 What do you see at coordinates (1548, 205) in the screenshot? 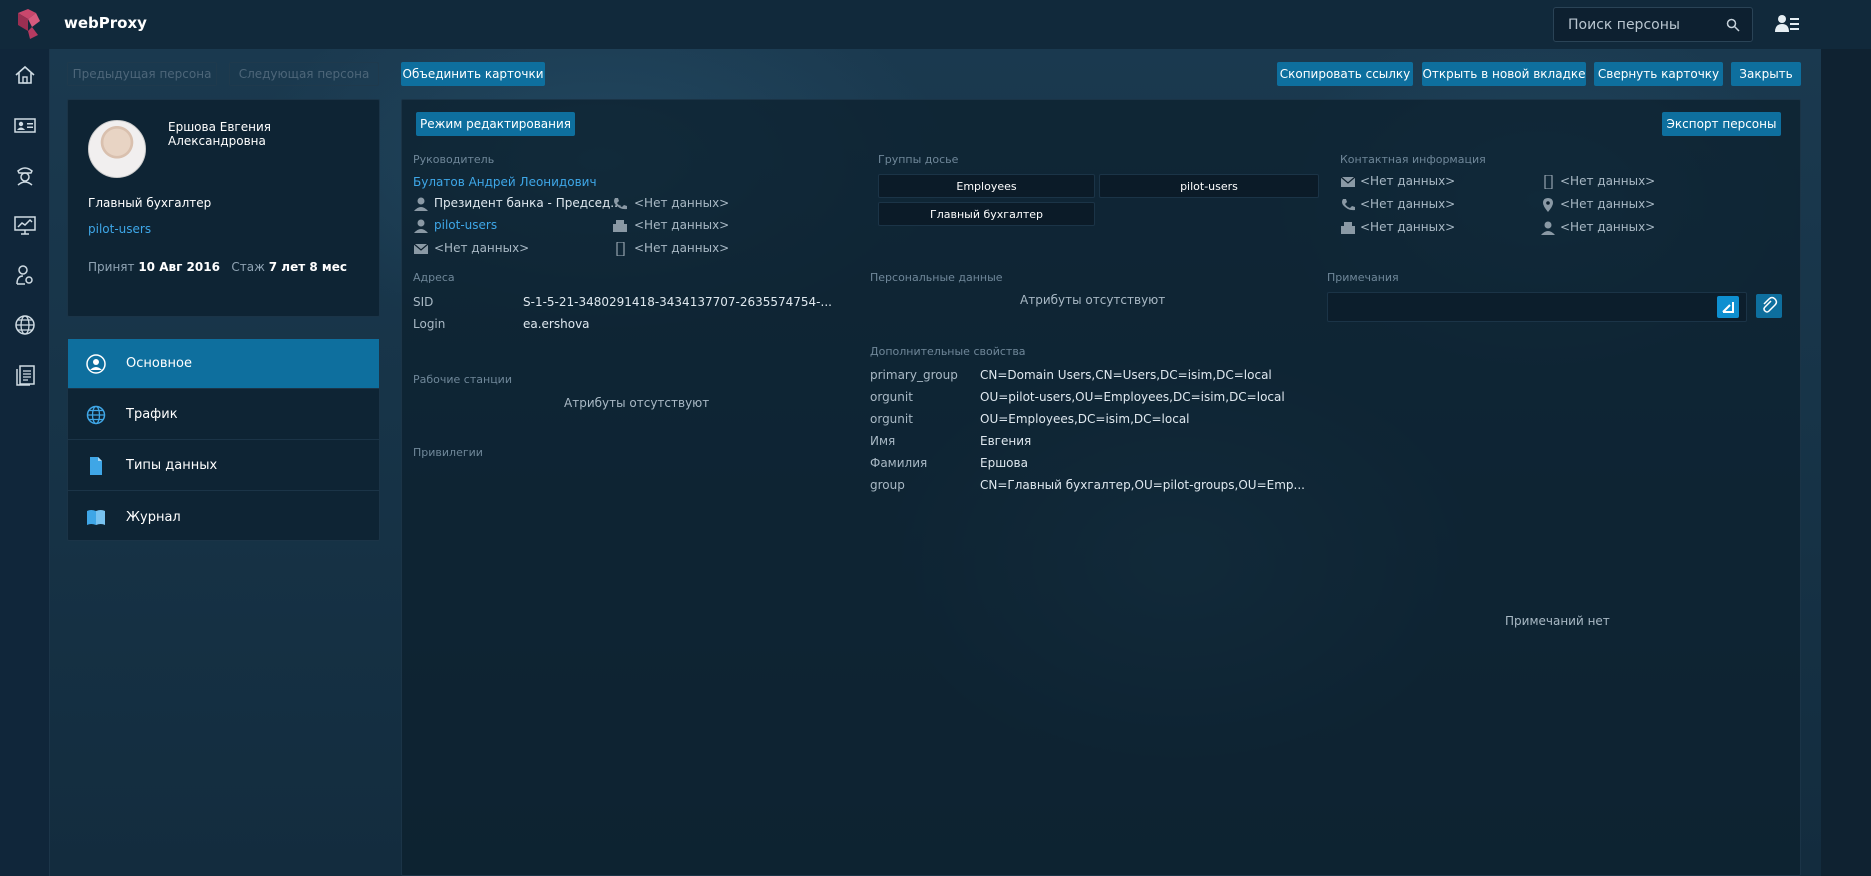
I see `location-icon` at bounding box center [1548, 205].